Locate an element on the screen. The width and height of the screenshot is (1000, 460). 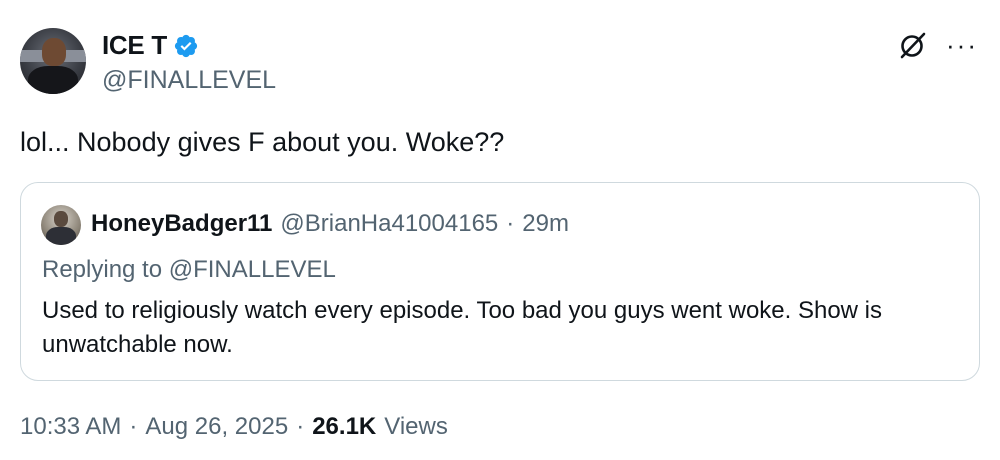
quoted-timestamp: 29m is located at coordinates (545, 224).